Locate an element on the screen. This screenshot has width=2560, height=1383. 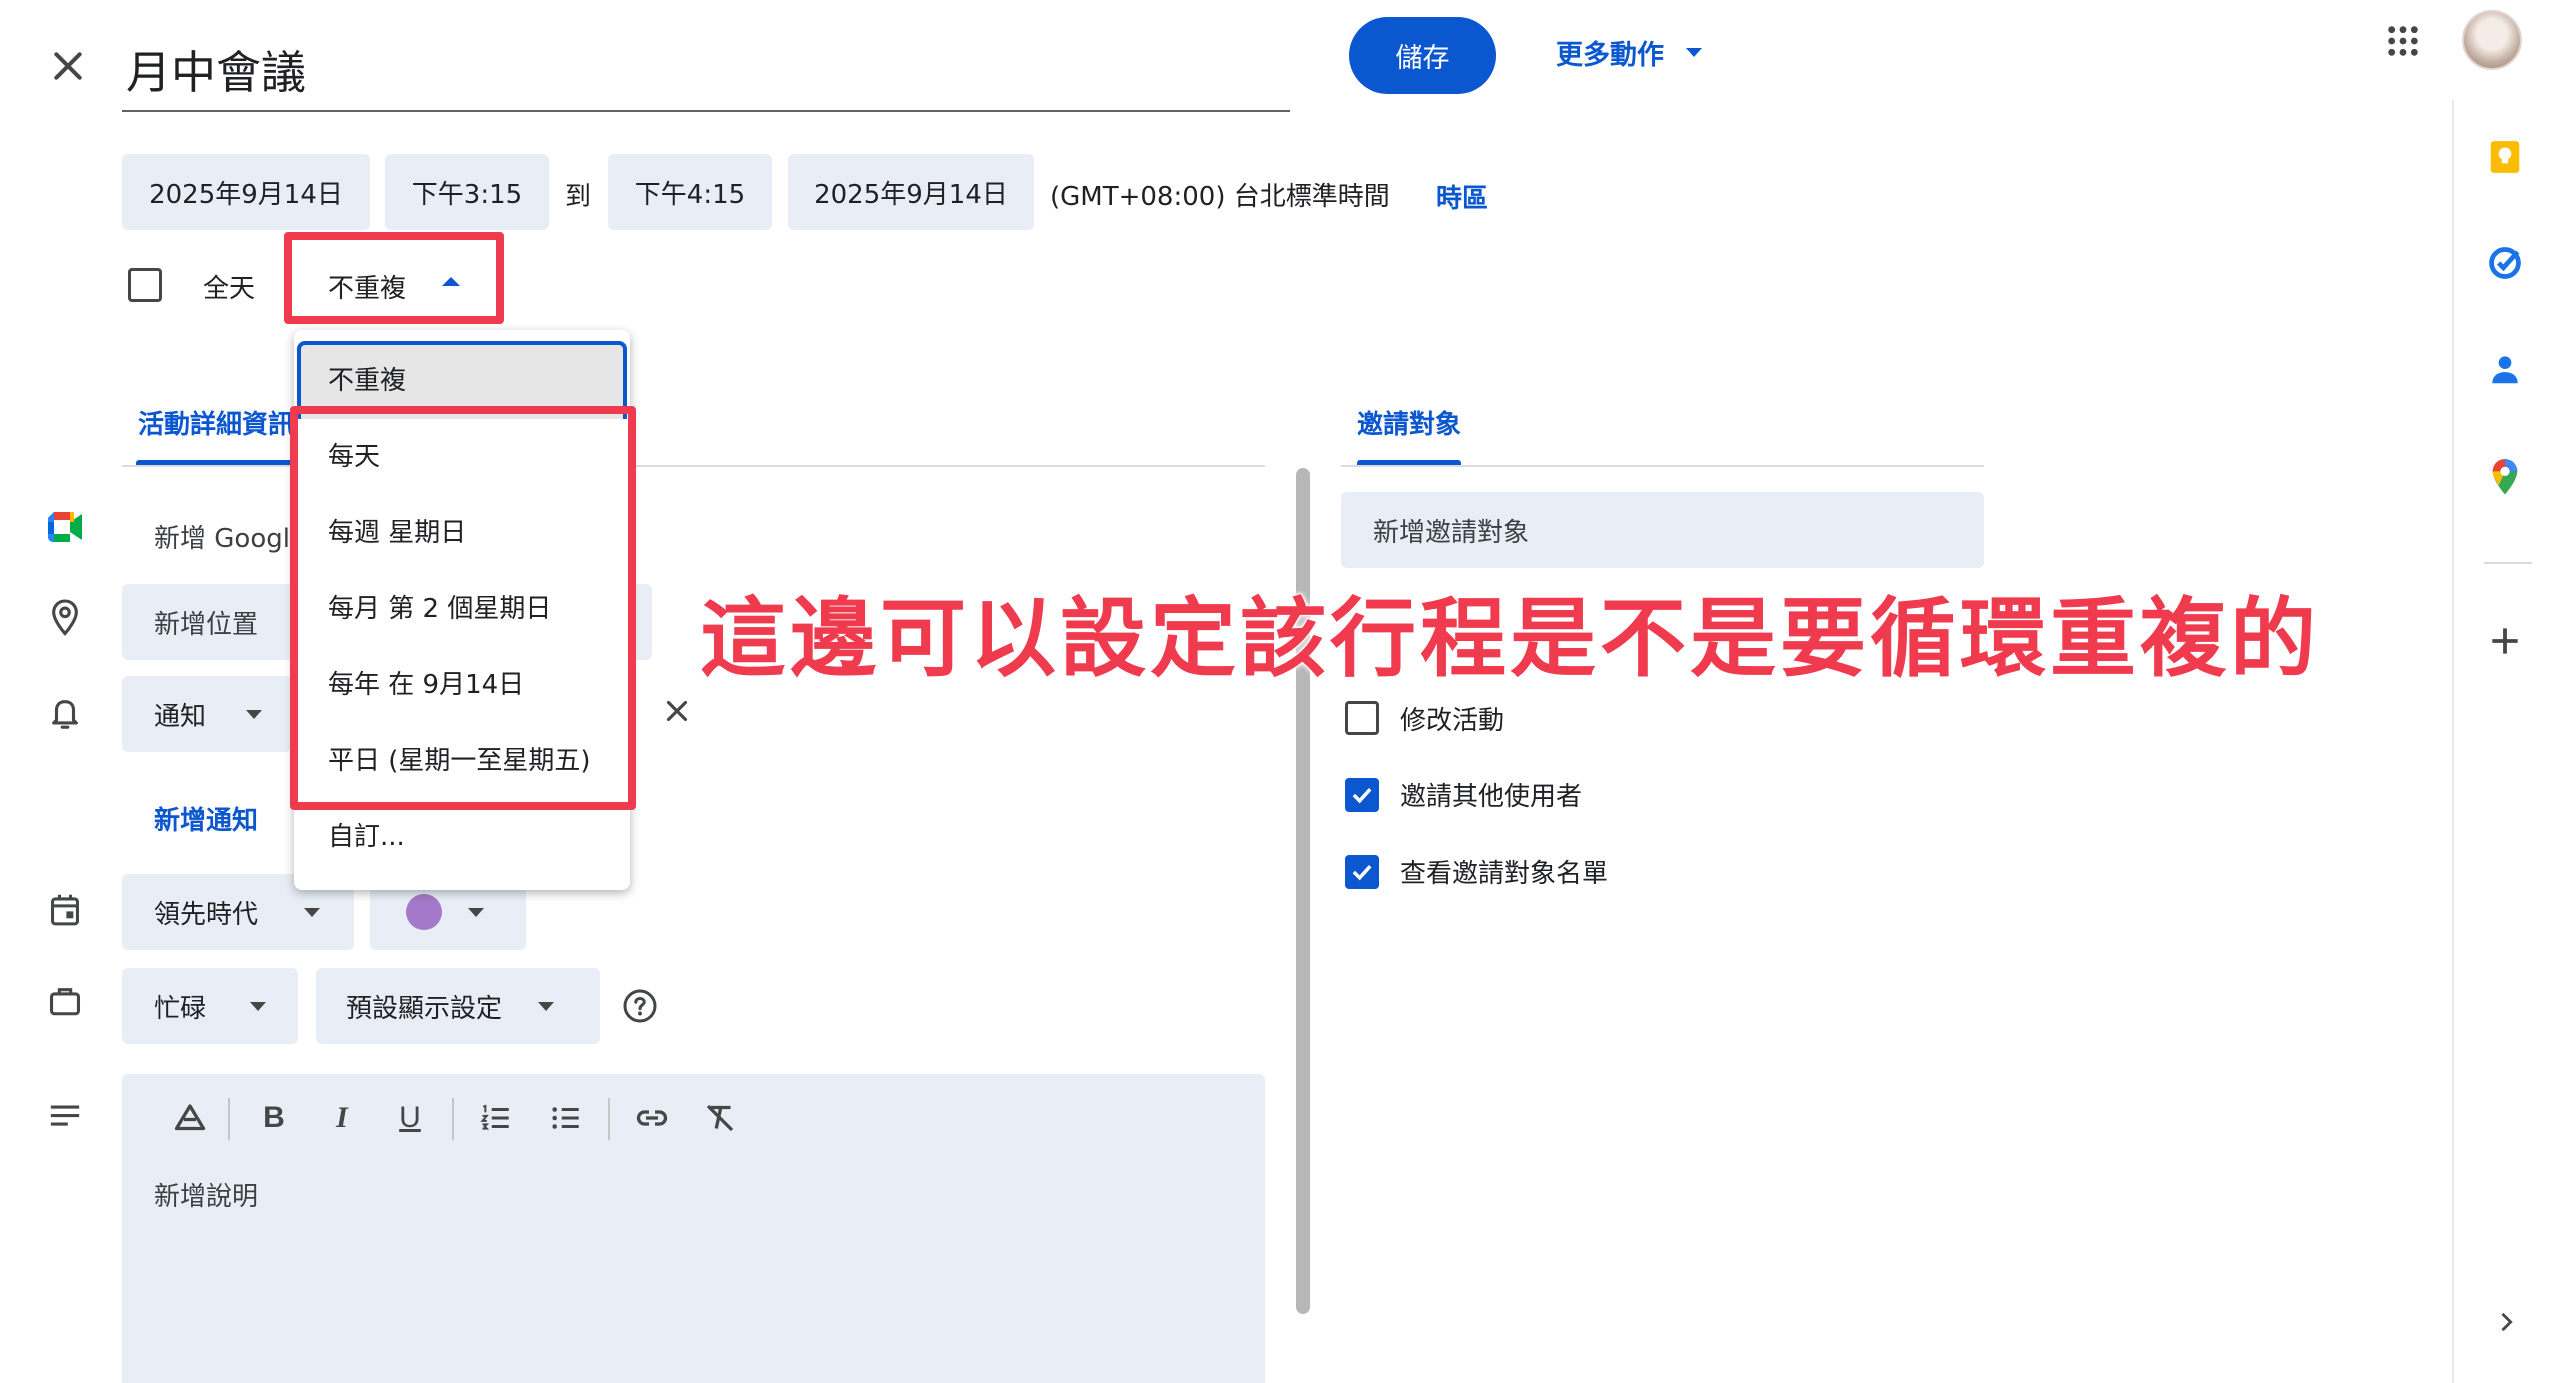
start-time-chip: 下午3:15 is located at coordinates (467, 192).